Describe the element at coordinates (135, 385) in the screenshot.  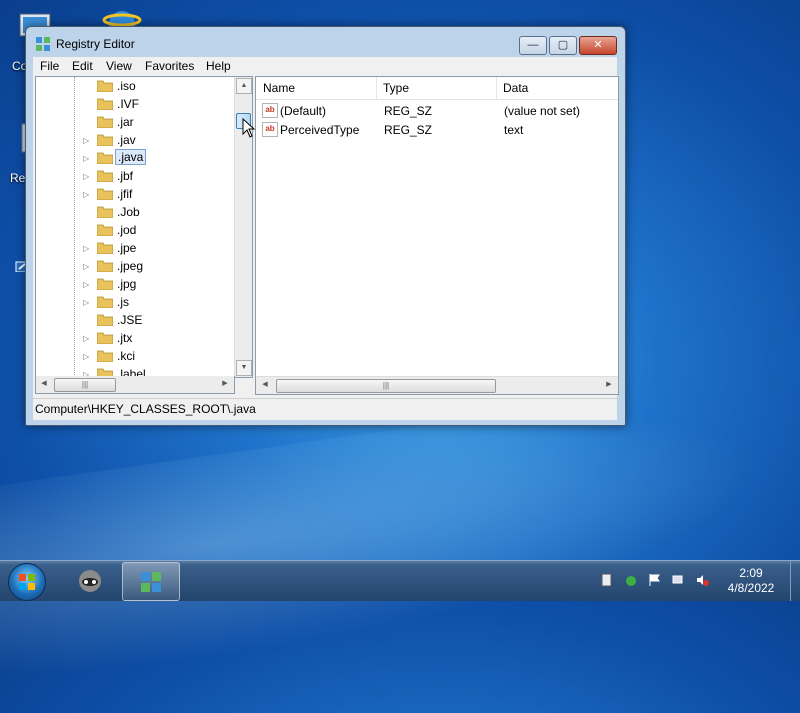
I see `tree-horizontal-scrollbar: ◀ ||| ▶` at that location.